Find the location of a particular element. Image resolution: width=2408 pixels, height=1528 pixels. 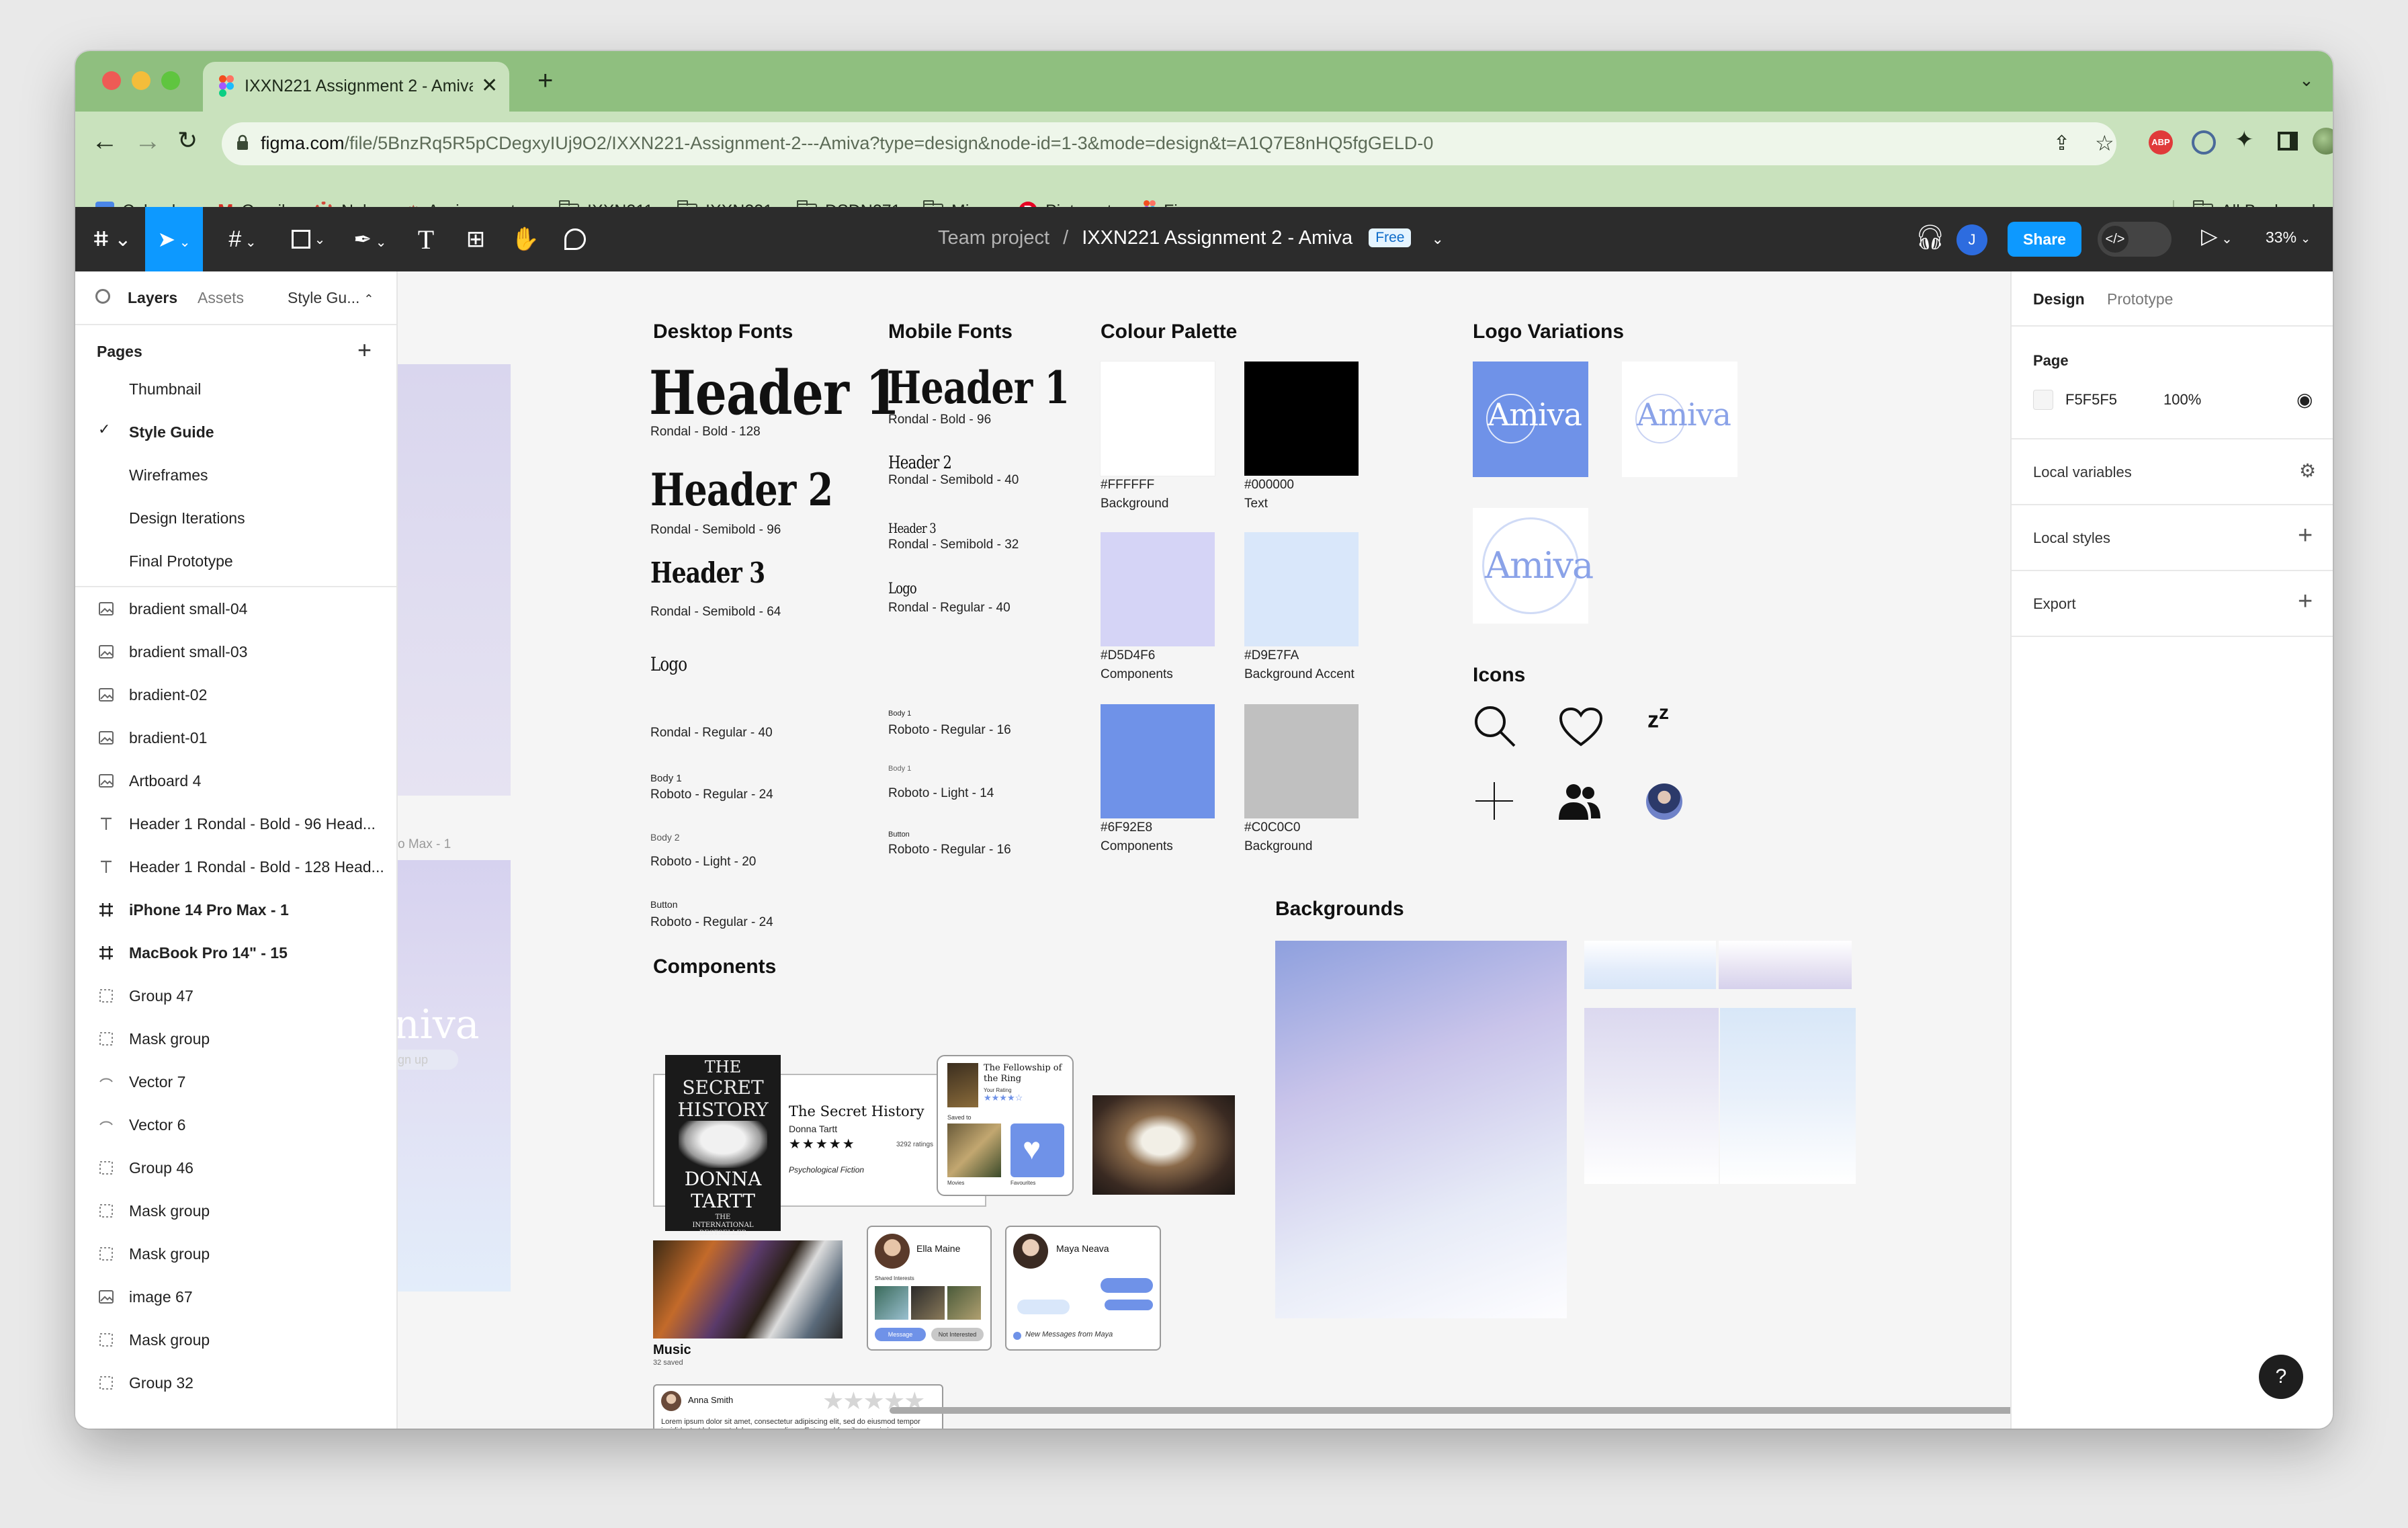

tab-prototype: Prototype is located at coordinates (2140, 299).